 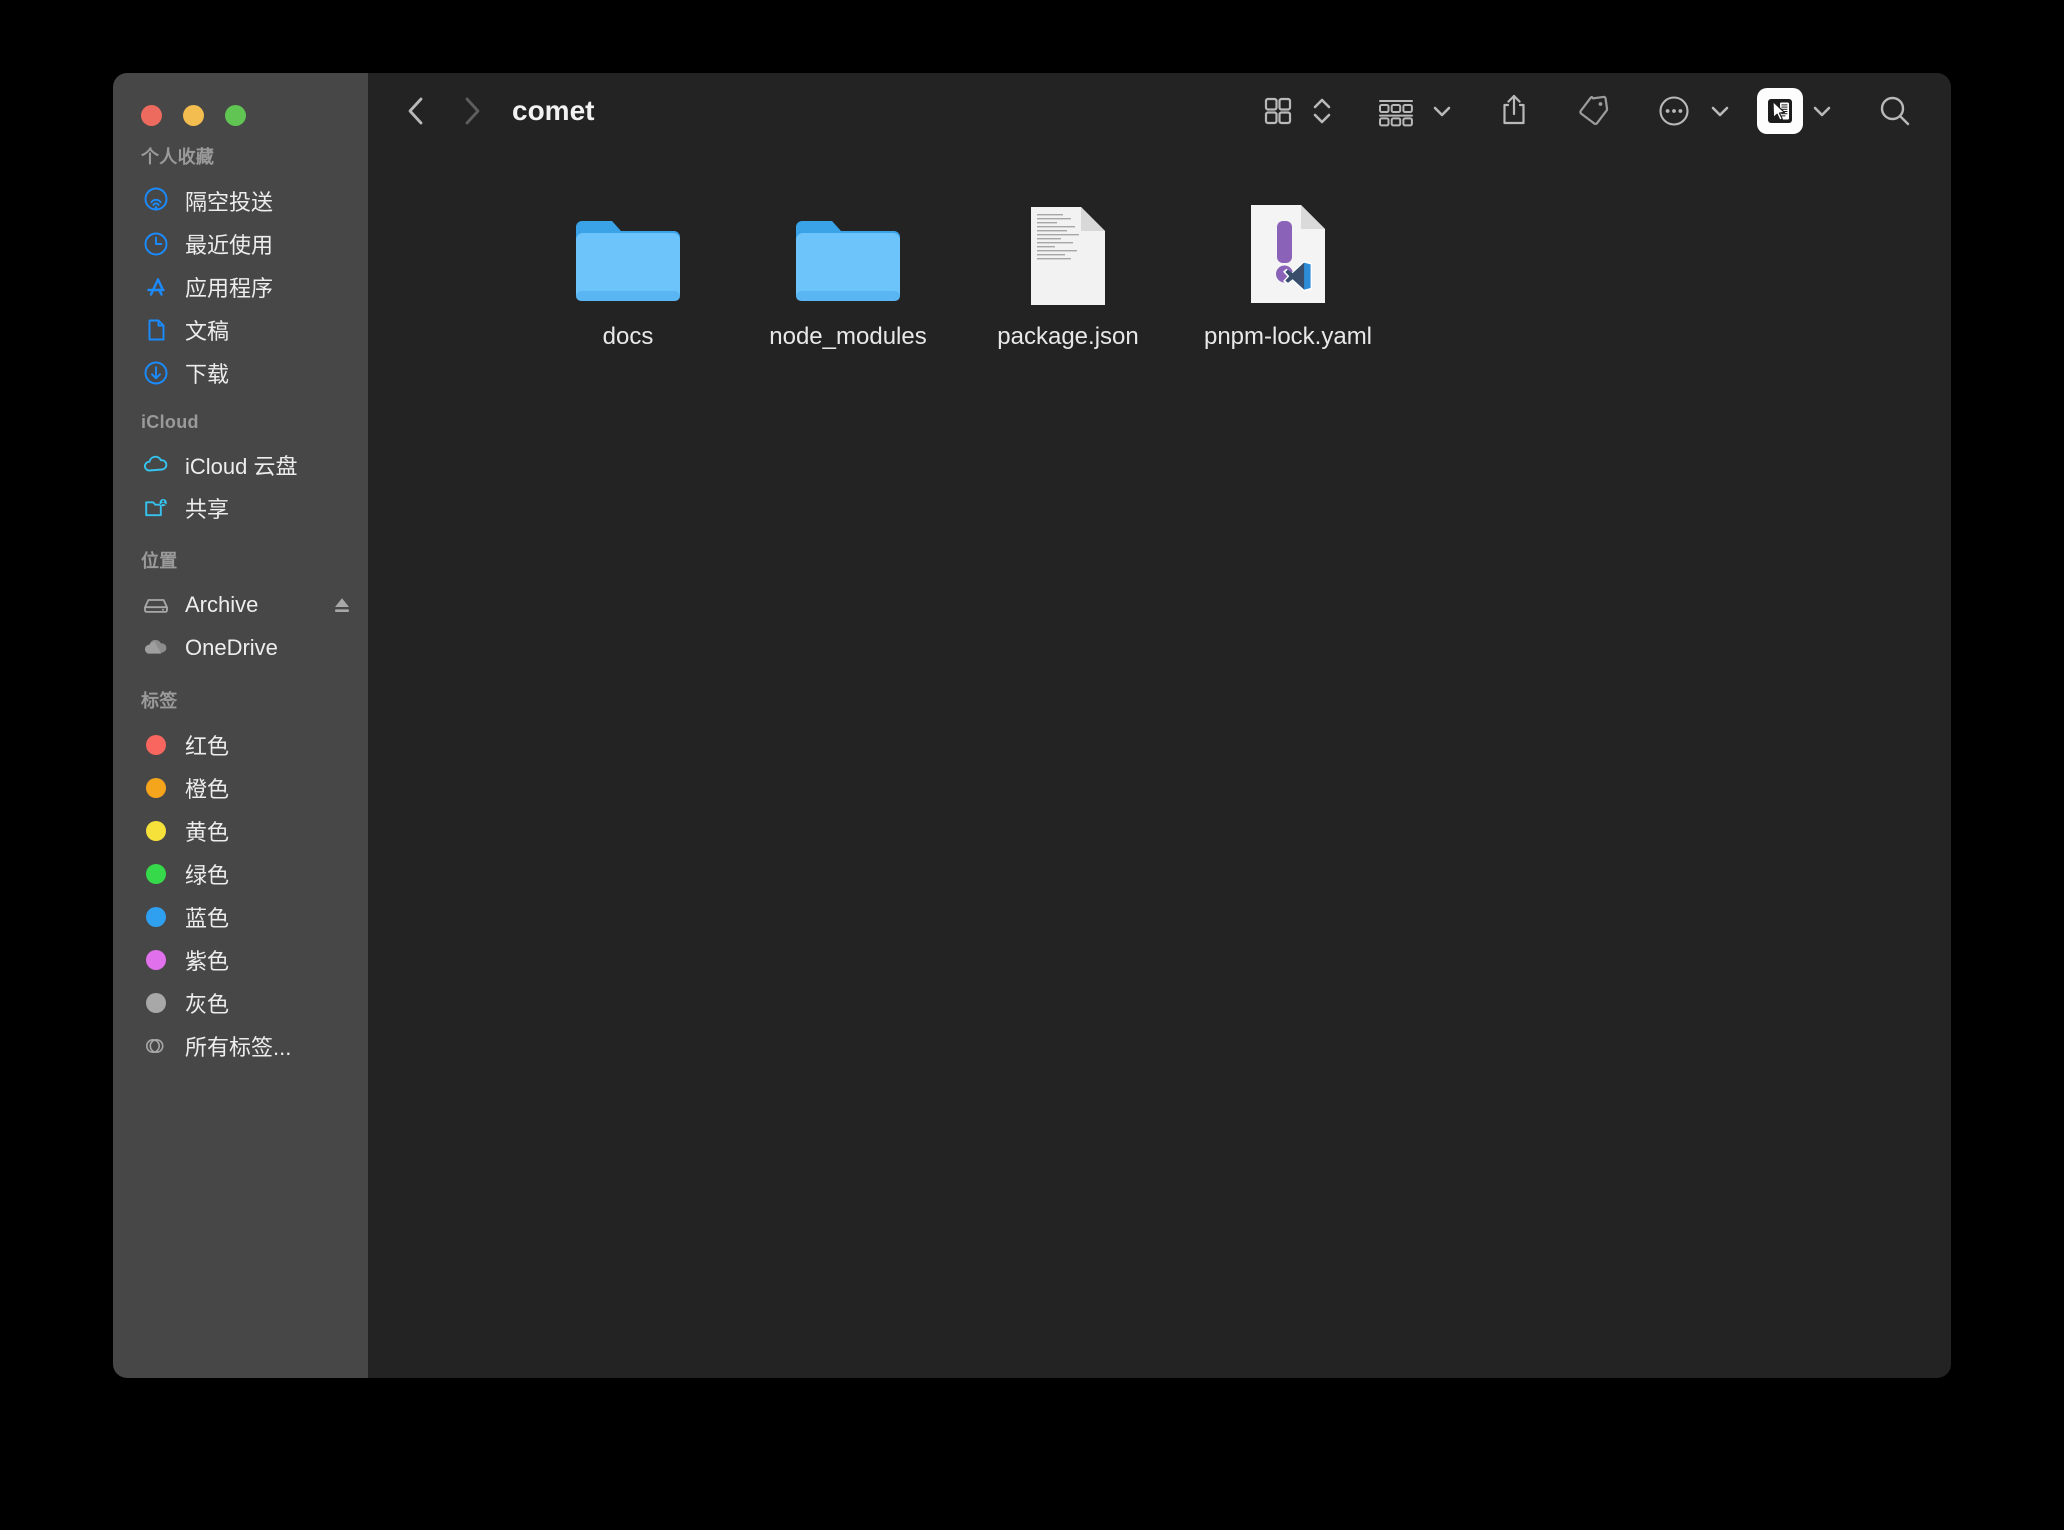 What do you see at coordinates (1159, 111) in the screenshot?
I see `toolbar: comet` at bounding box center [1159, 111].